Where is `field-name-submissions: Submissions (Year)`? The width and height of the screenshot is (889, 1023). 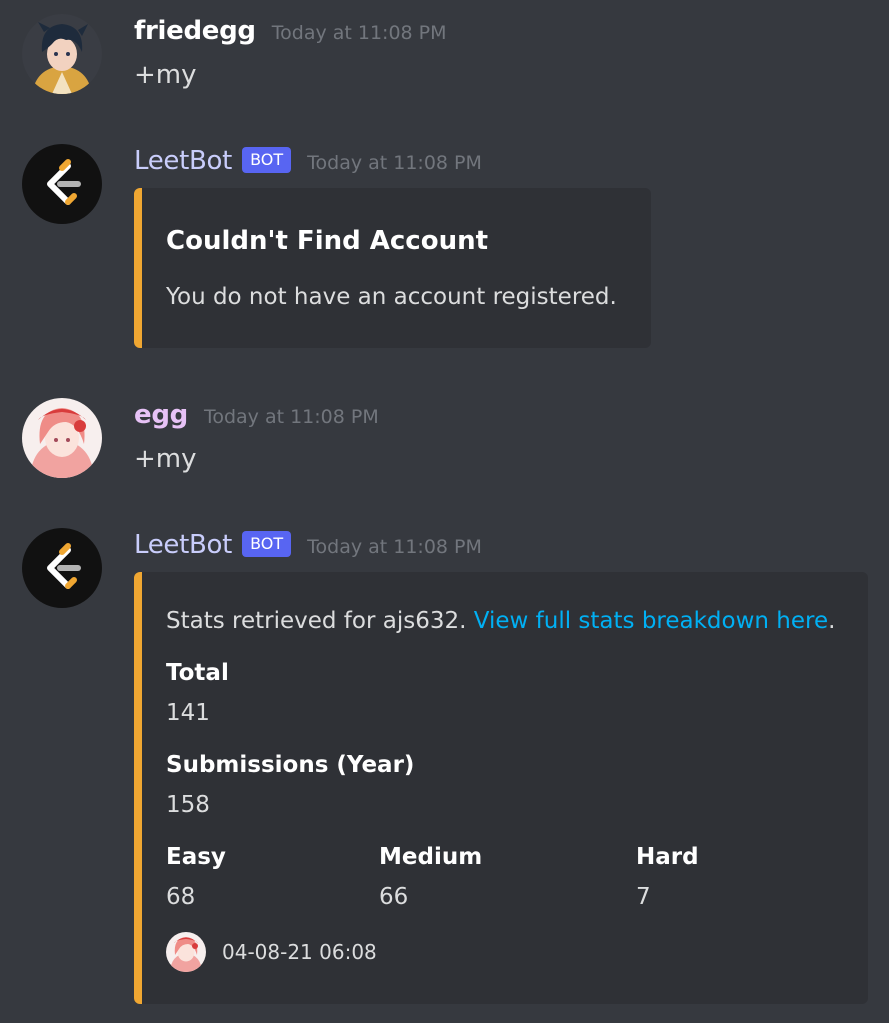
field-name-submissions: Submissions (Year) is located at coordinates (290, 765).